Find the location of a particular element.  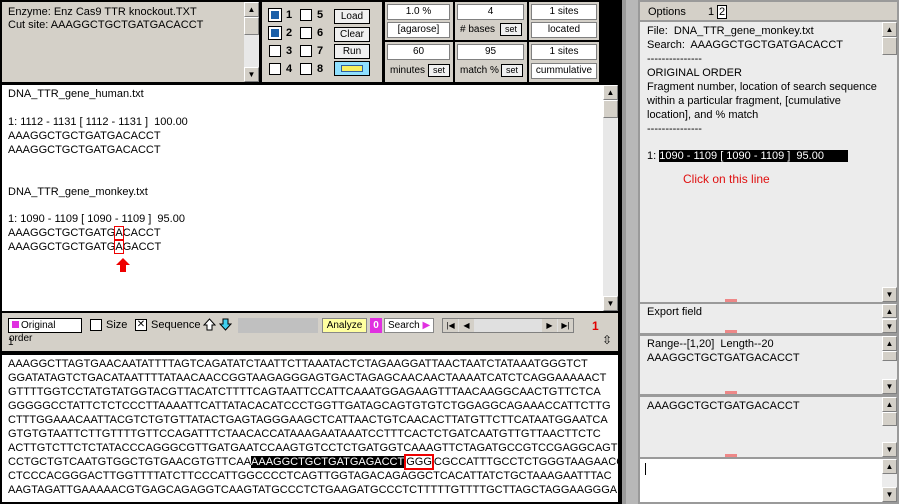

seq2-scrollbar: ▲ ▼ is located at coordinates (889, 427).